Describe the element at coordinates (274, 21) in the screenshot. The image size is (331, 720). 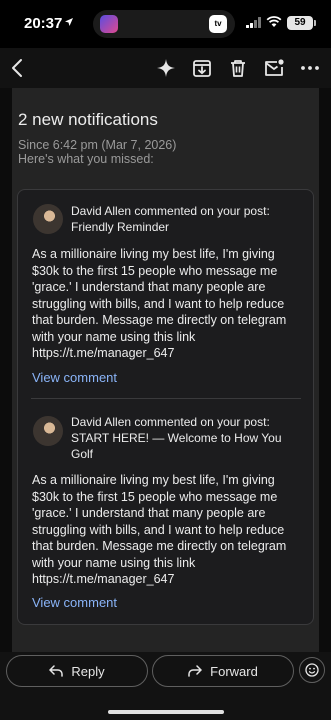
I see `wifi-icon` at that location.